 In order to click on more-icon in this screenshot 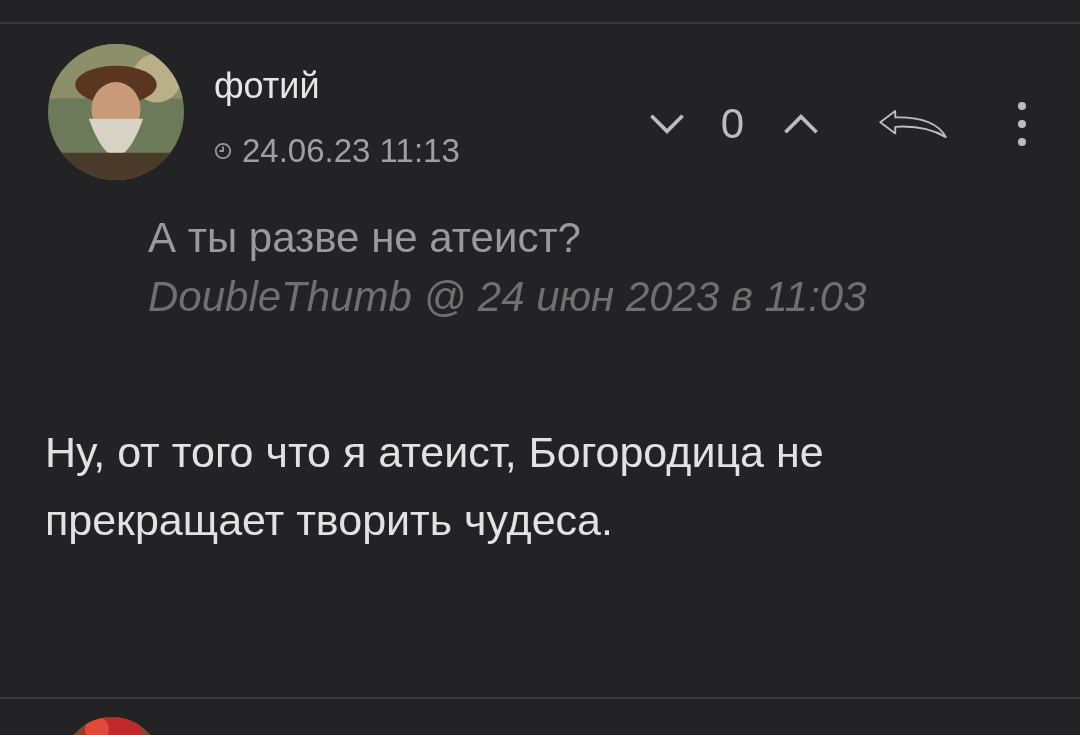, I will do `click(1022, 123)`.